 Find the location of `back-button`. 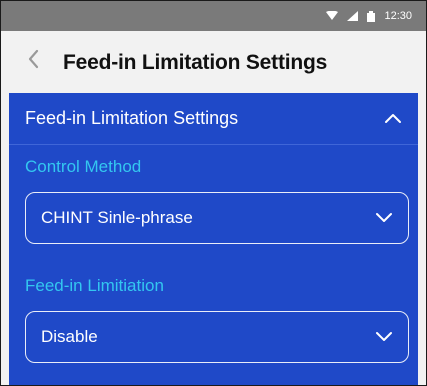

back-button is located at coordinates (33, 61).